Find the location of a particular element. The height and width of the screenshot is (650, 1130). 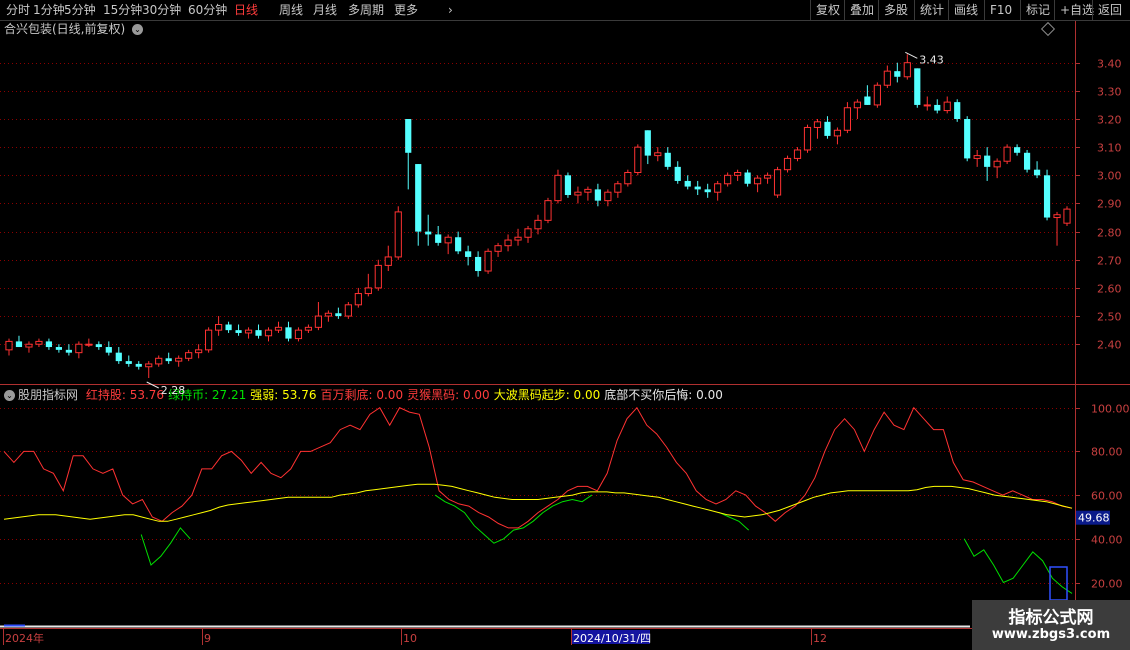

low-marker-label: 2.28 is located at coordinates (173, 390).